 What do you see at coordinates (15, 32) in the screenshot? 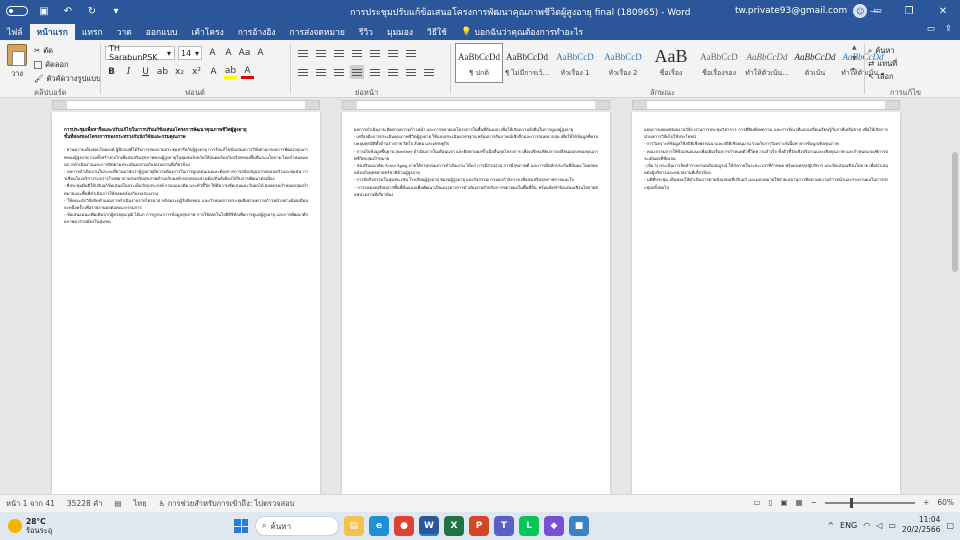
I see `tab-file: ไฟล์` at bounding box center [15, 32].